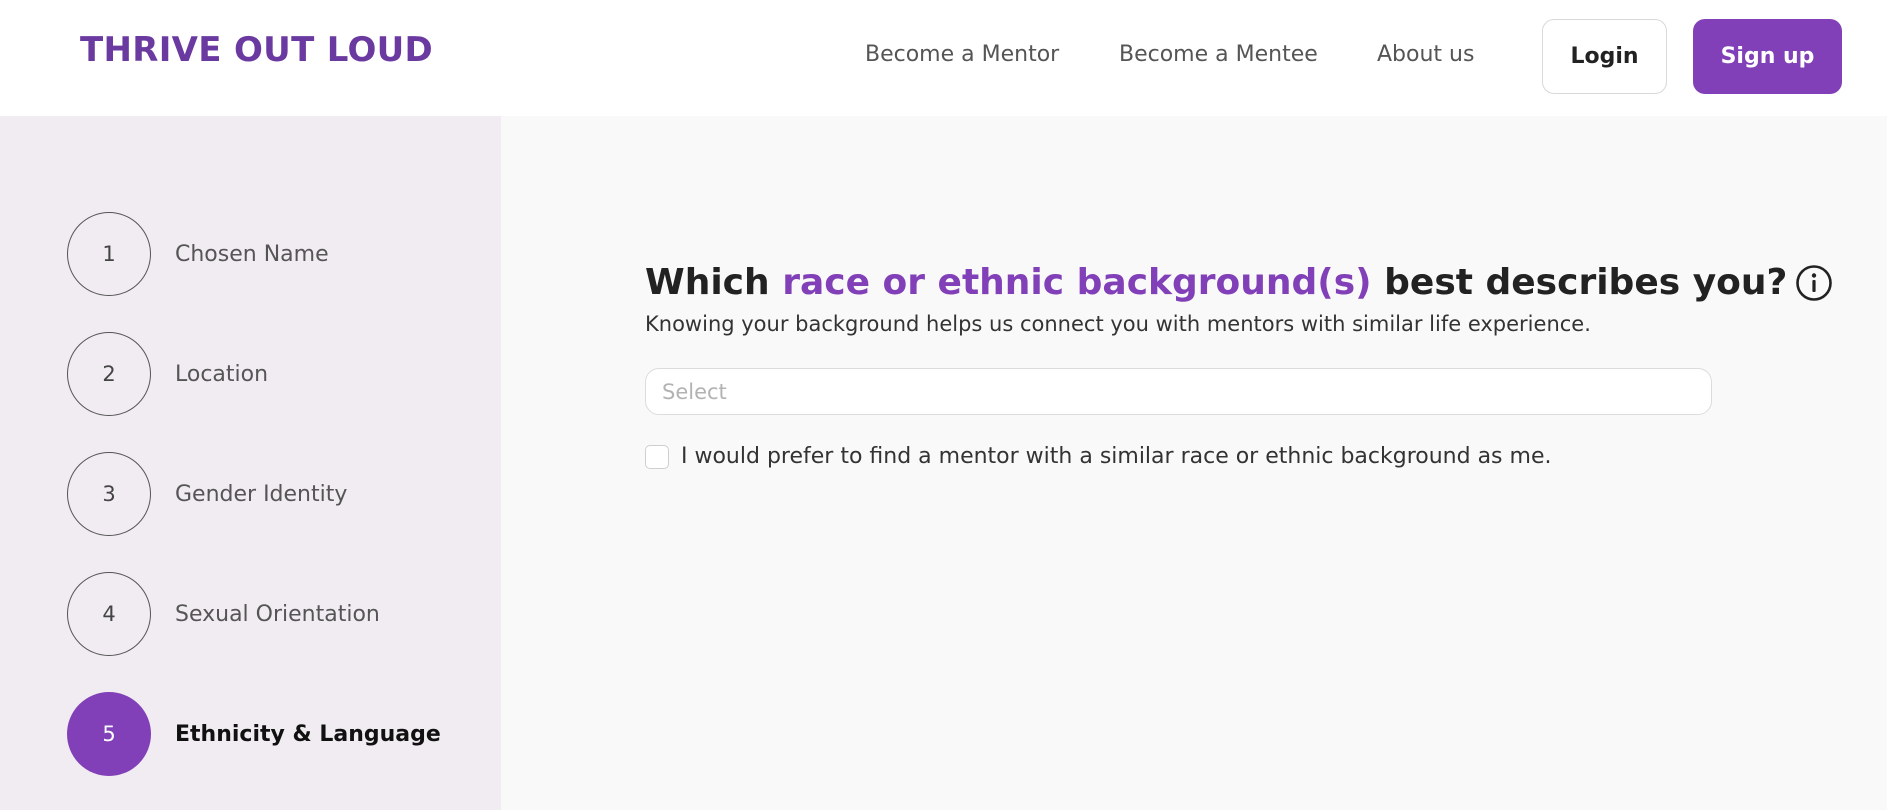 The height and width of the screenshot is (810, 1887). Describe the element at coordinates (109, 614) in the screenshot. I see `step-number: 4` at that location.